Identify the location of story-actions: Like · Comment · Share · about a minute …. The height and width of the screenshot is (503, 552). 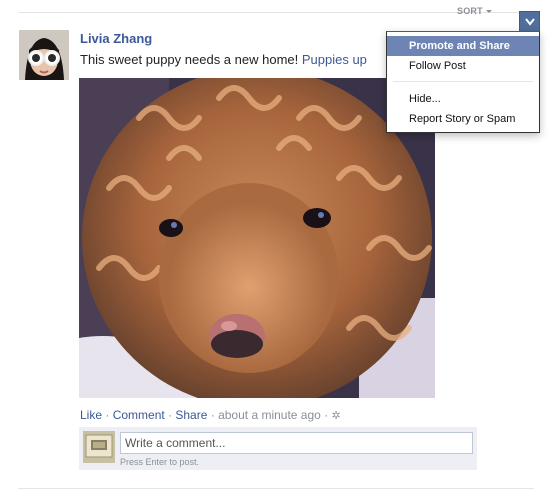
(210, 415).